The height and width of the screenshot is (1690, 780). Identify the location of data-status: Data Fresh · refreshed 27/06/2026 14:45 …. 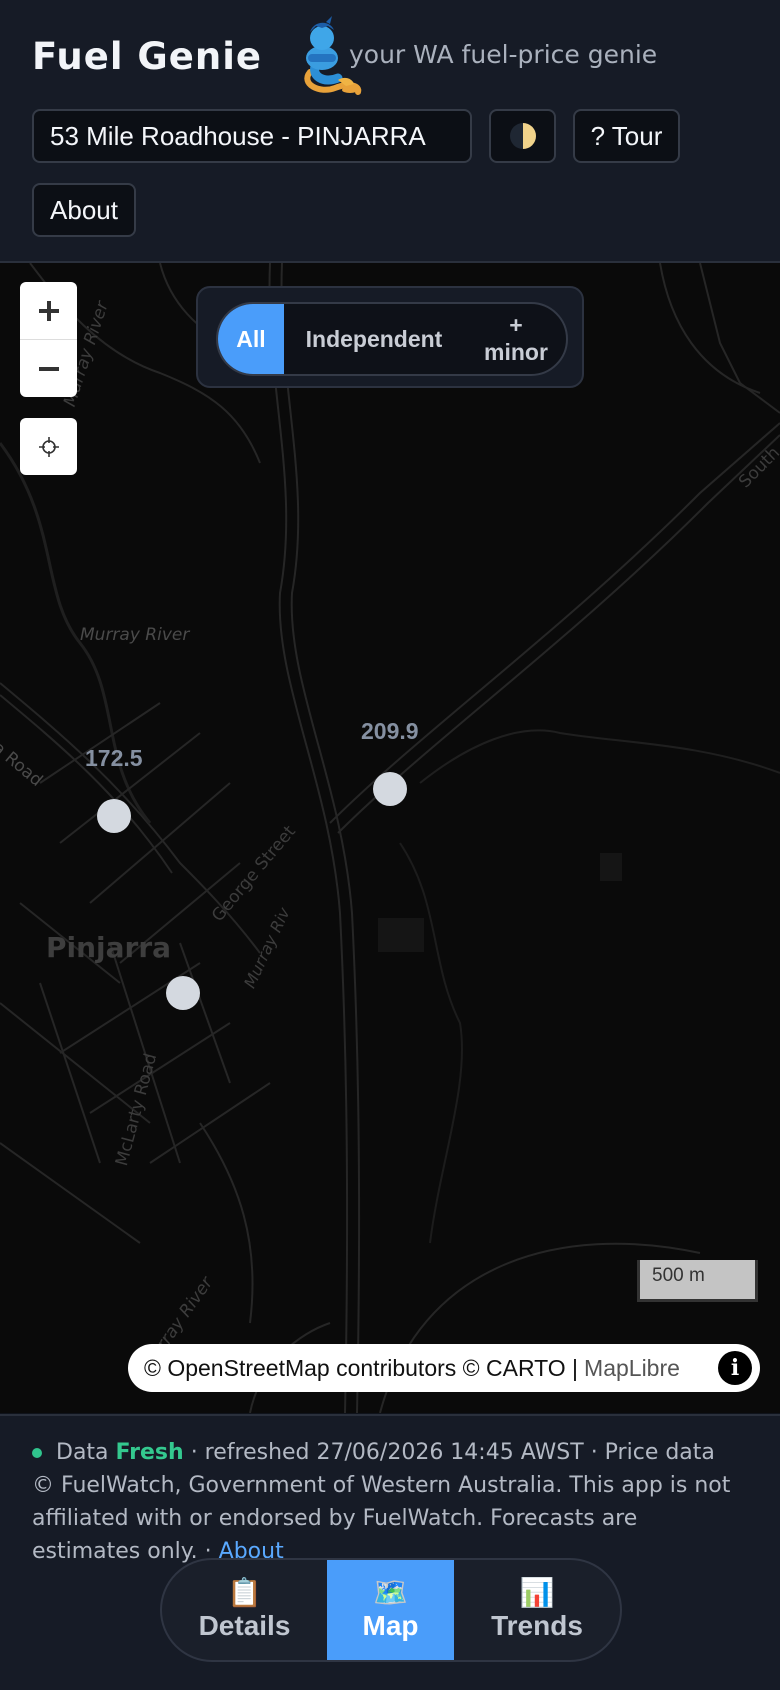
(382, 1502).